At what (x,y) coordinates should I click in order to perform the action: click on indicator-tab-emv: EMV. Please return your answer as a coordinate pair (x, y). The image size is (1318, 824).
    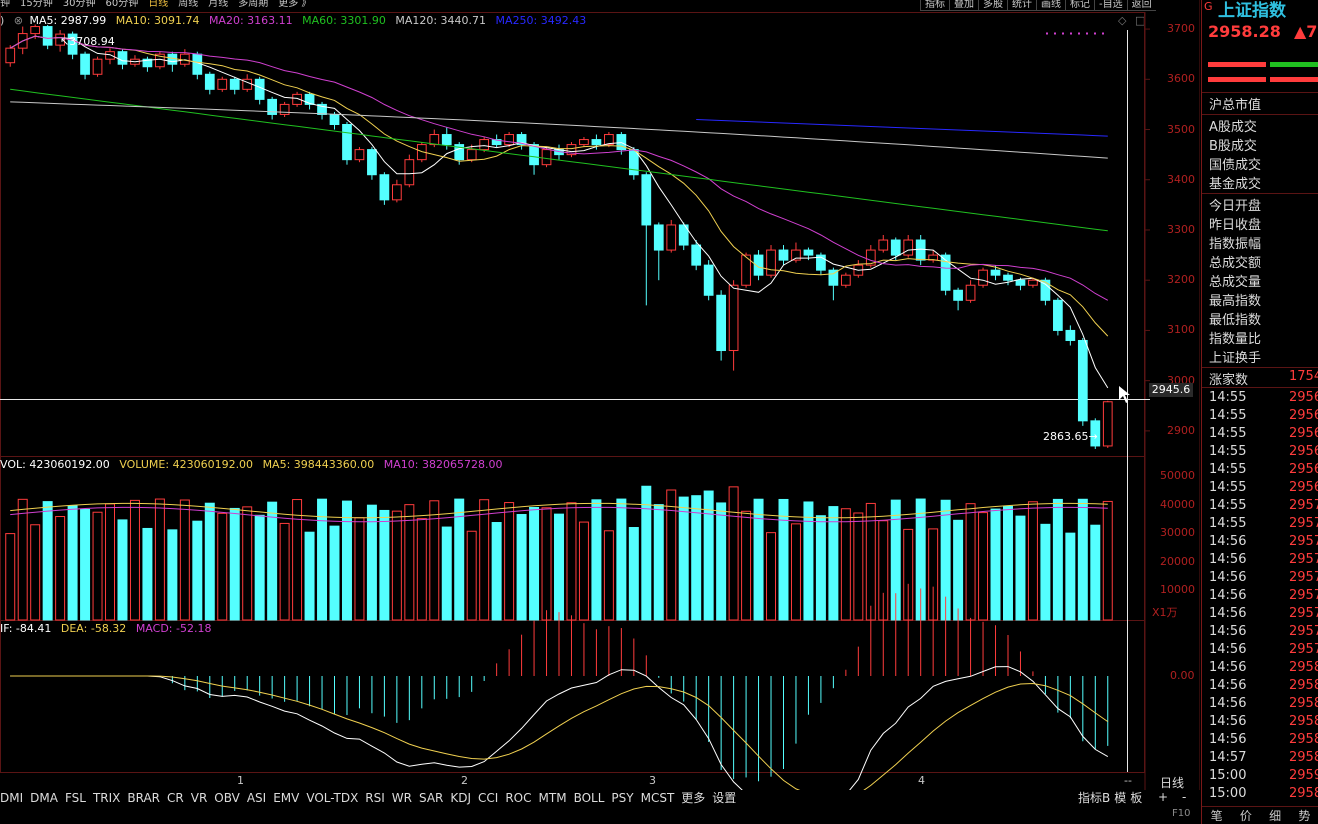
    Looking at the image, I should click on (286, 798).